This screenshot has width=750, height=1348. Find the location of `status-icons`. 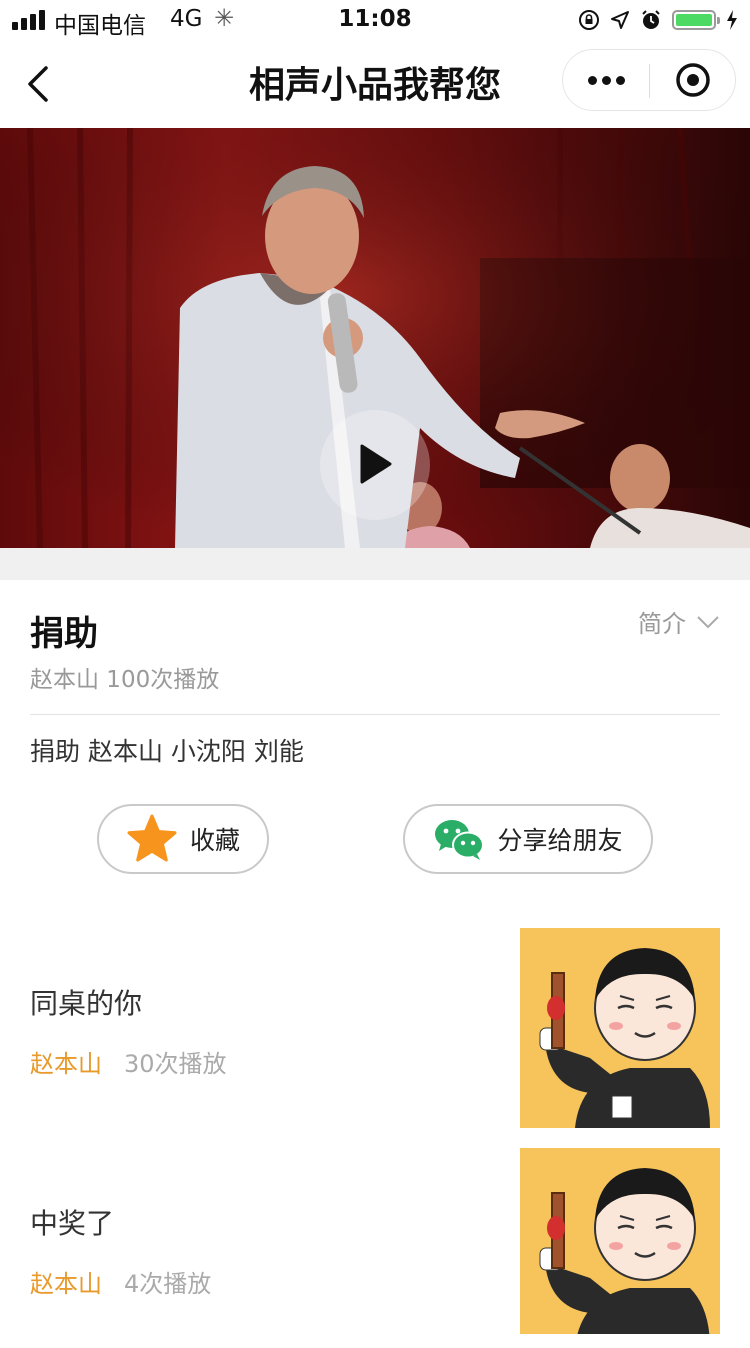

status-icons is located at coordinates (658, 20).